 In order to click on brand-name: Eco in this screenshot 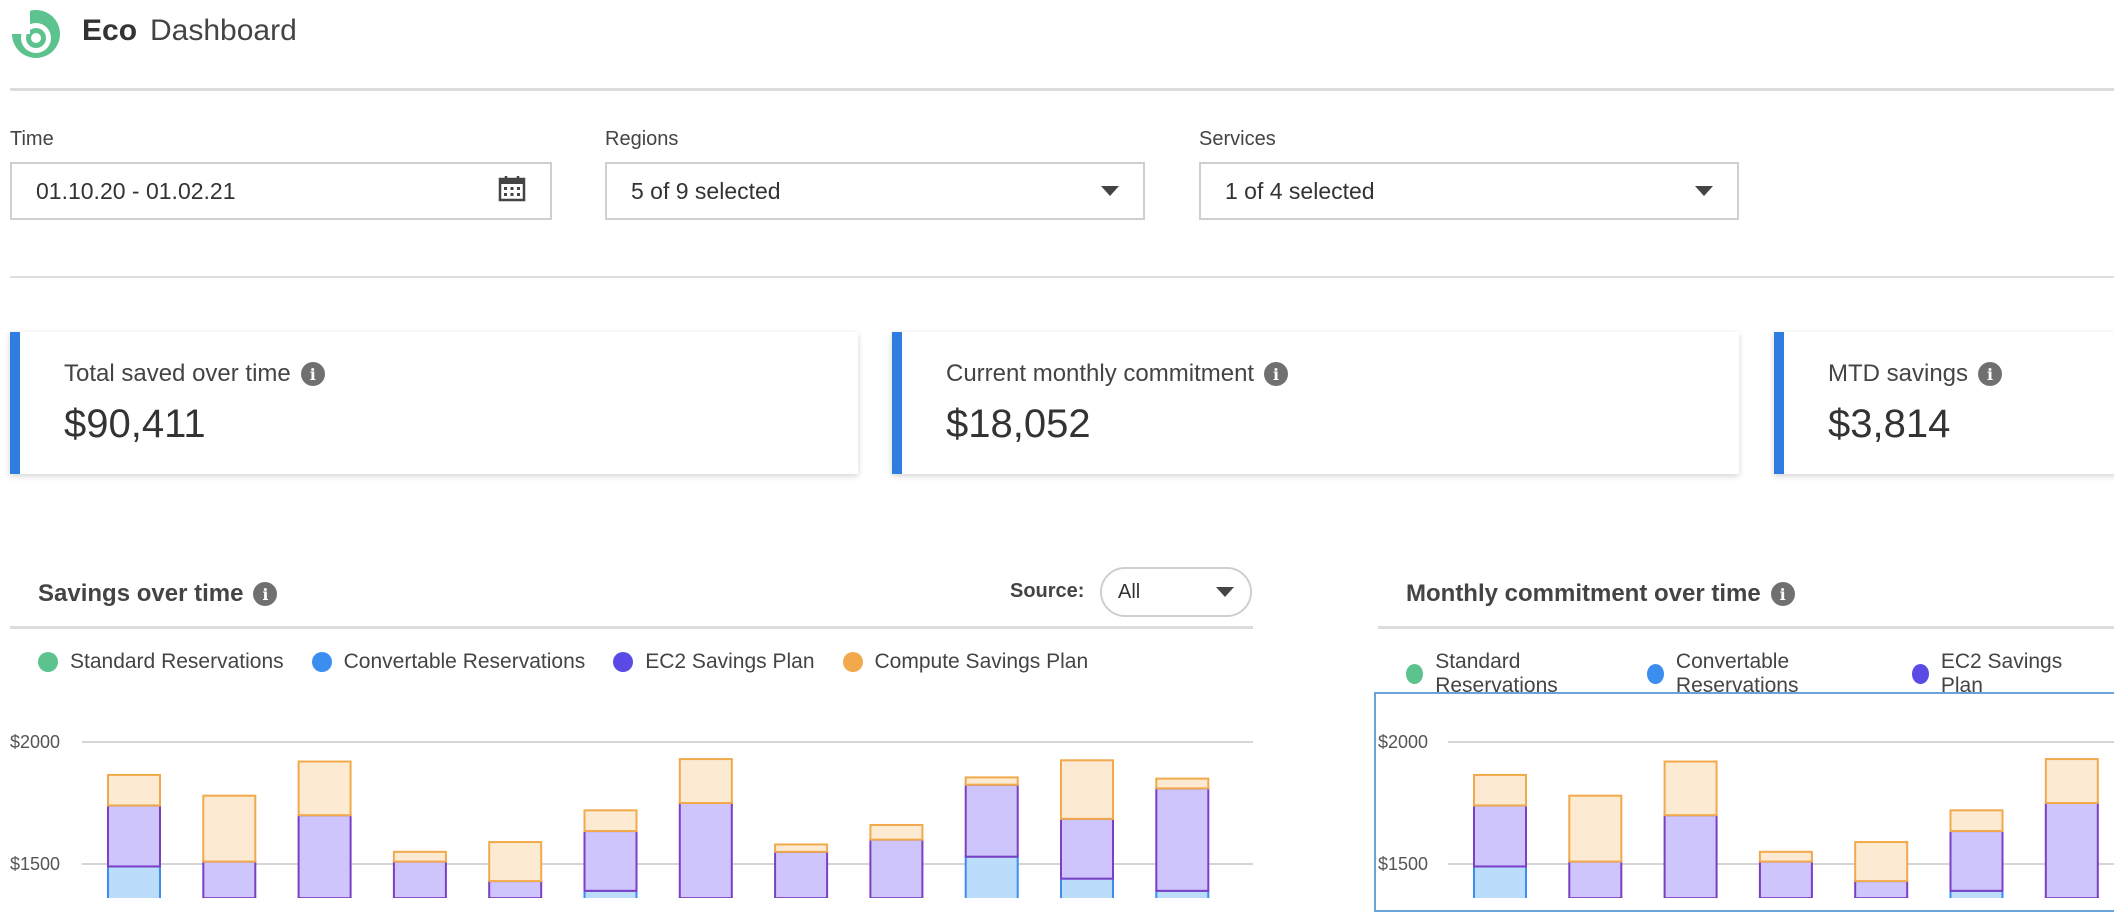, I will do `click(110, 30)`.